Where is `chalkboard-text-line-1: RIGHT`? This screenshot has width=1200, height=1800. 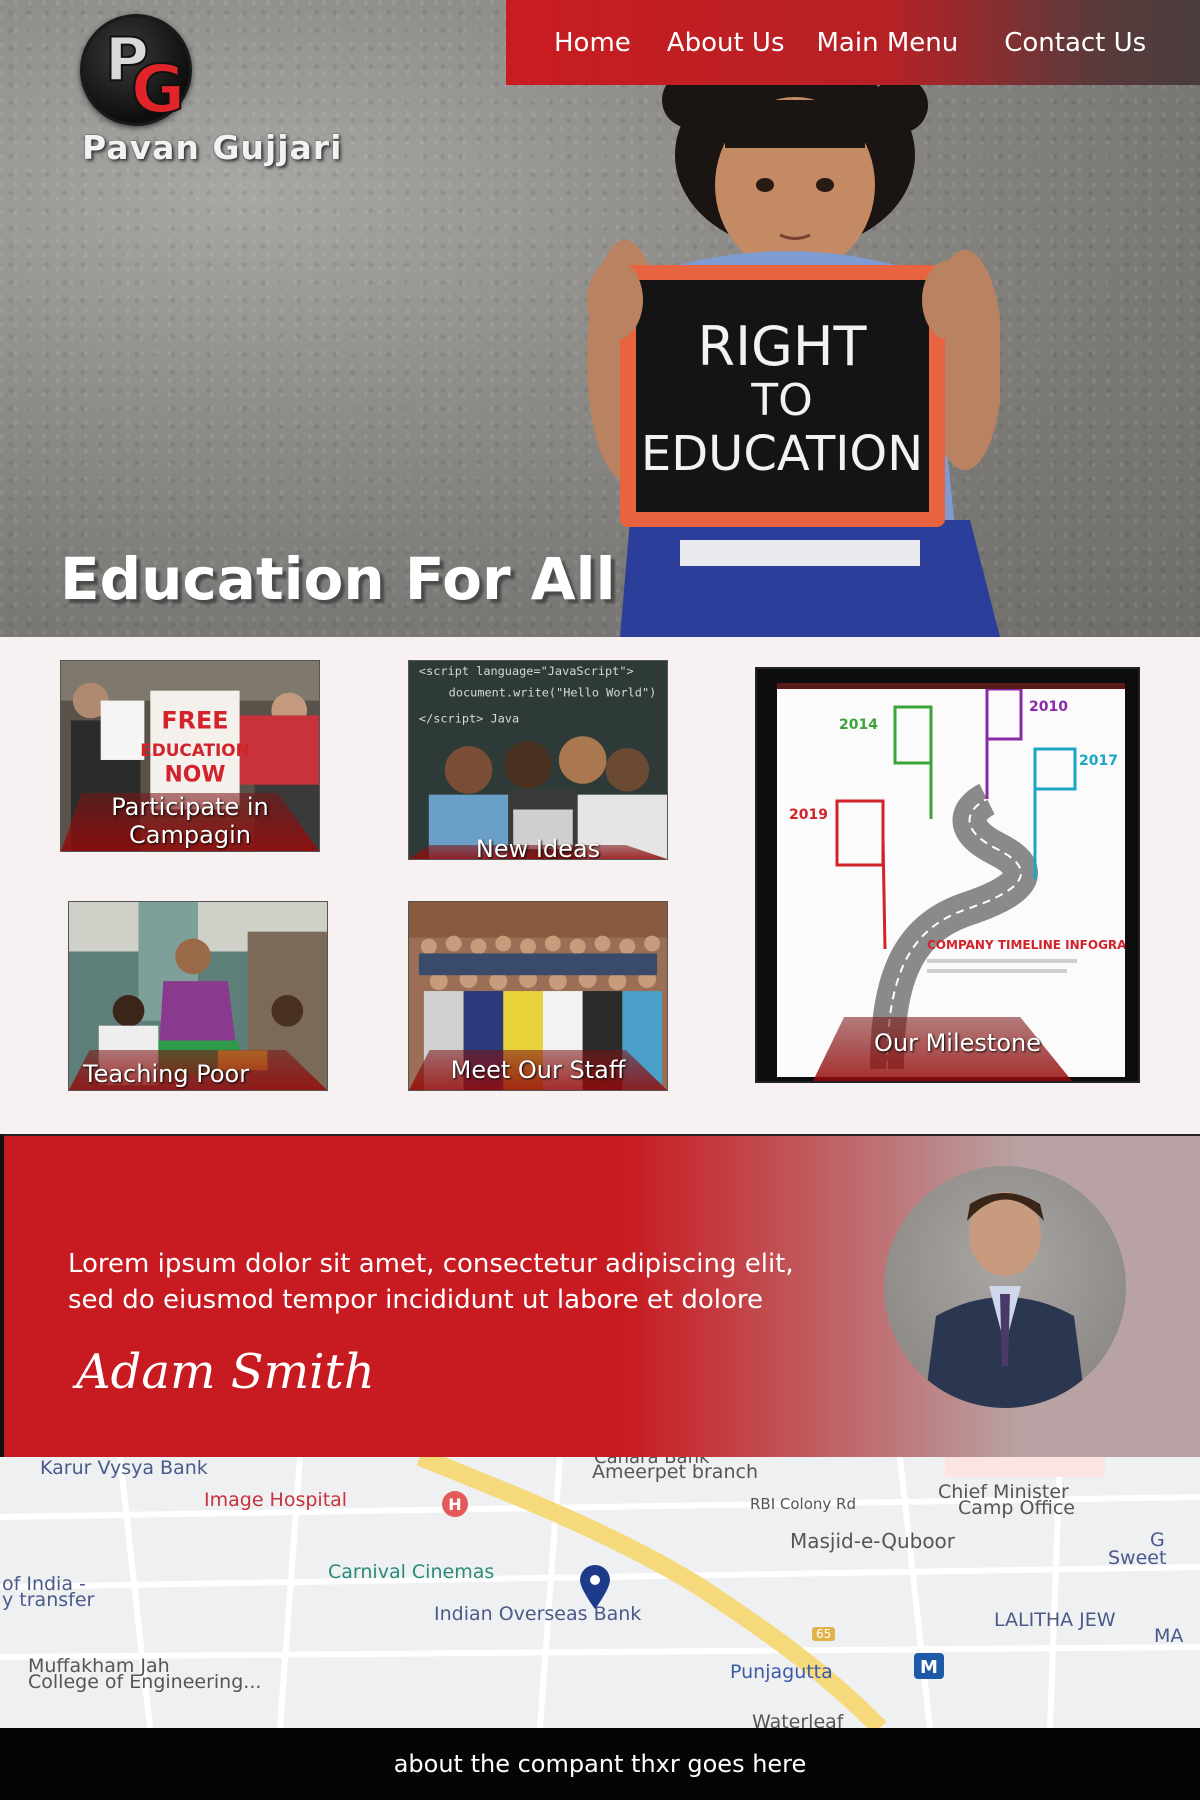 chalkboard-text-line-1: RIGHT is located at coordinates (783, 346).